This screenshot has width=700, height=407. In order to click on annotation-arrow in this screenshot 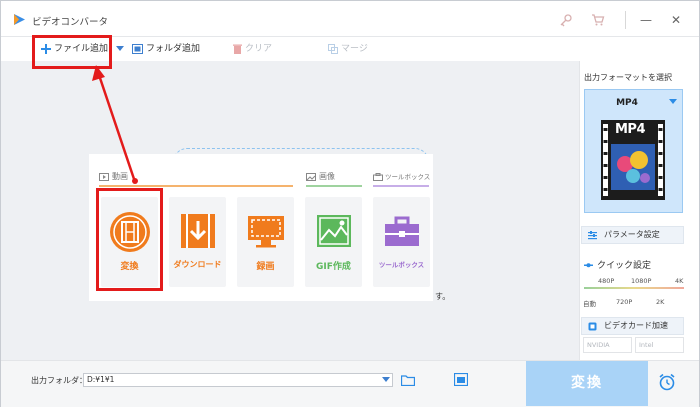, I will do `click(115, 124)`.